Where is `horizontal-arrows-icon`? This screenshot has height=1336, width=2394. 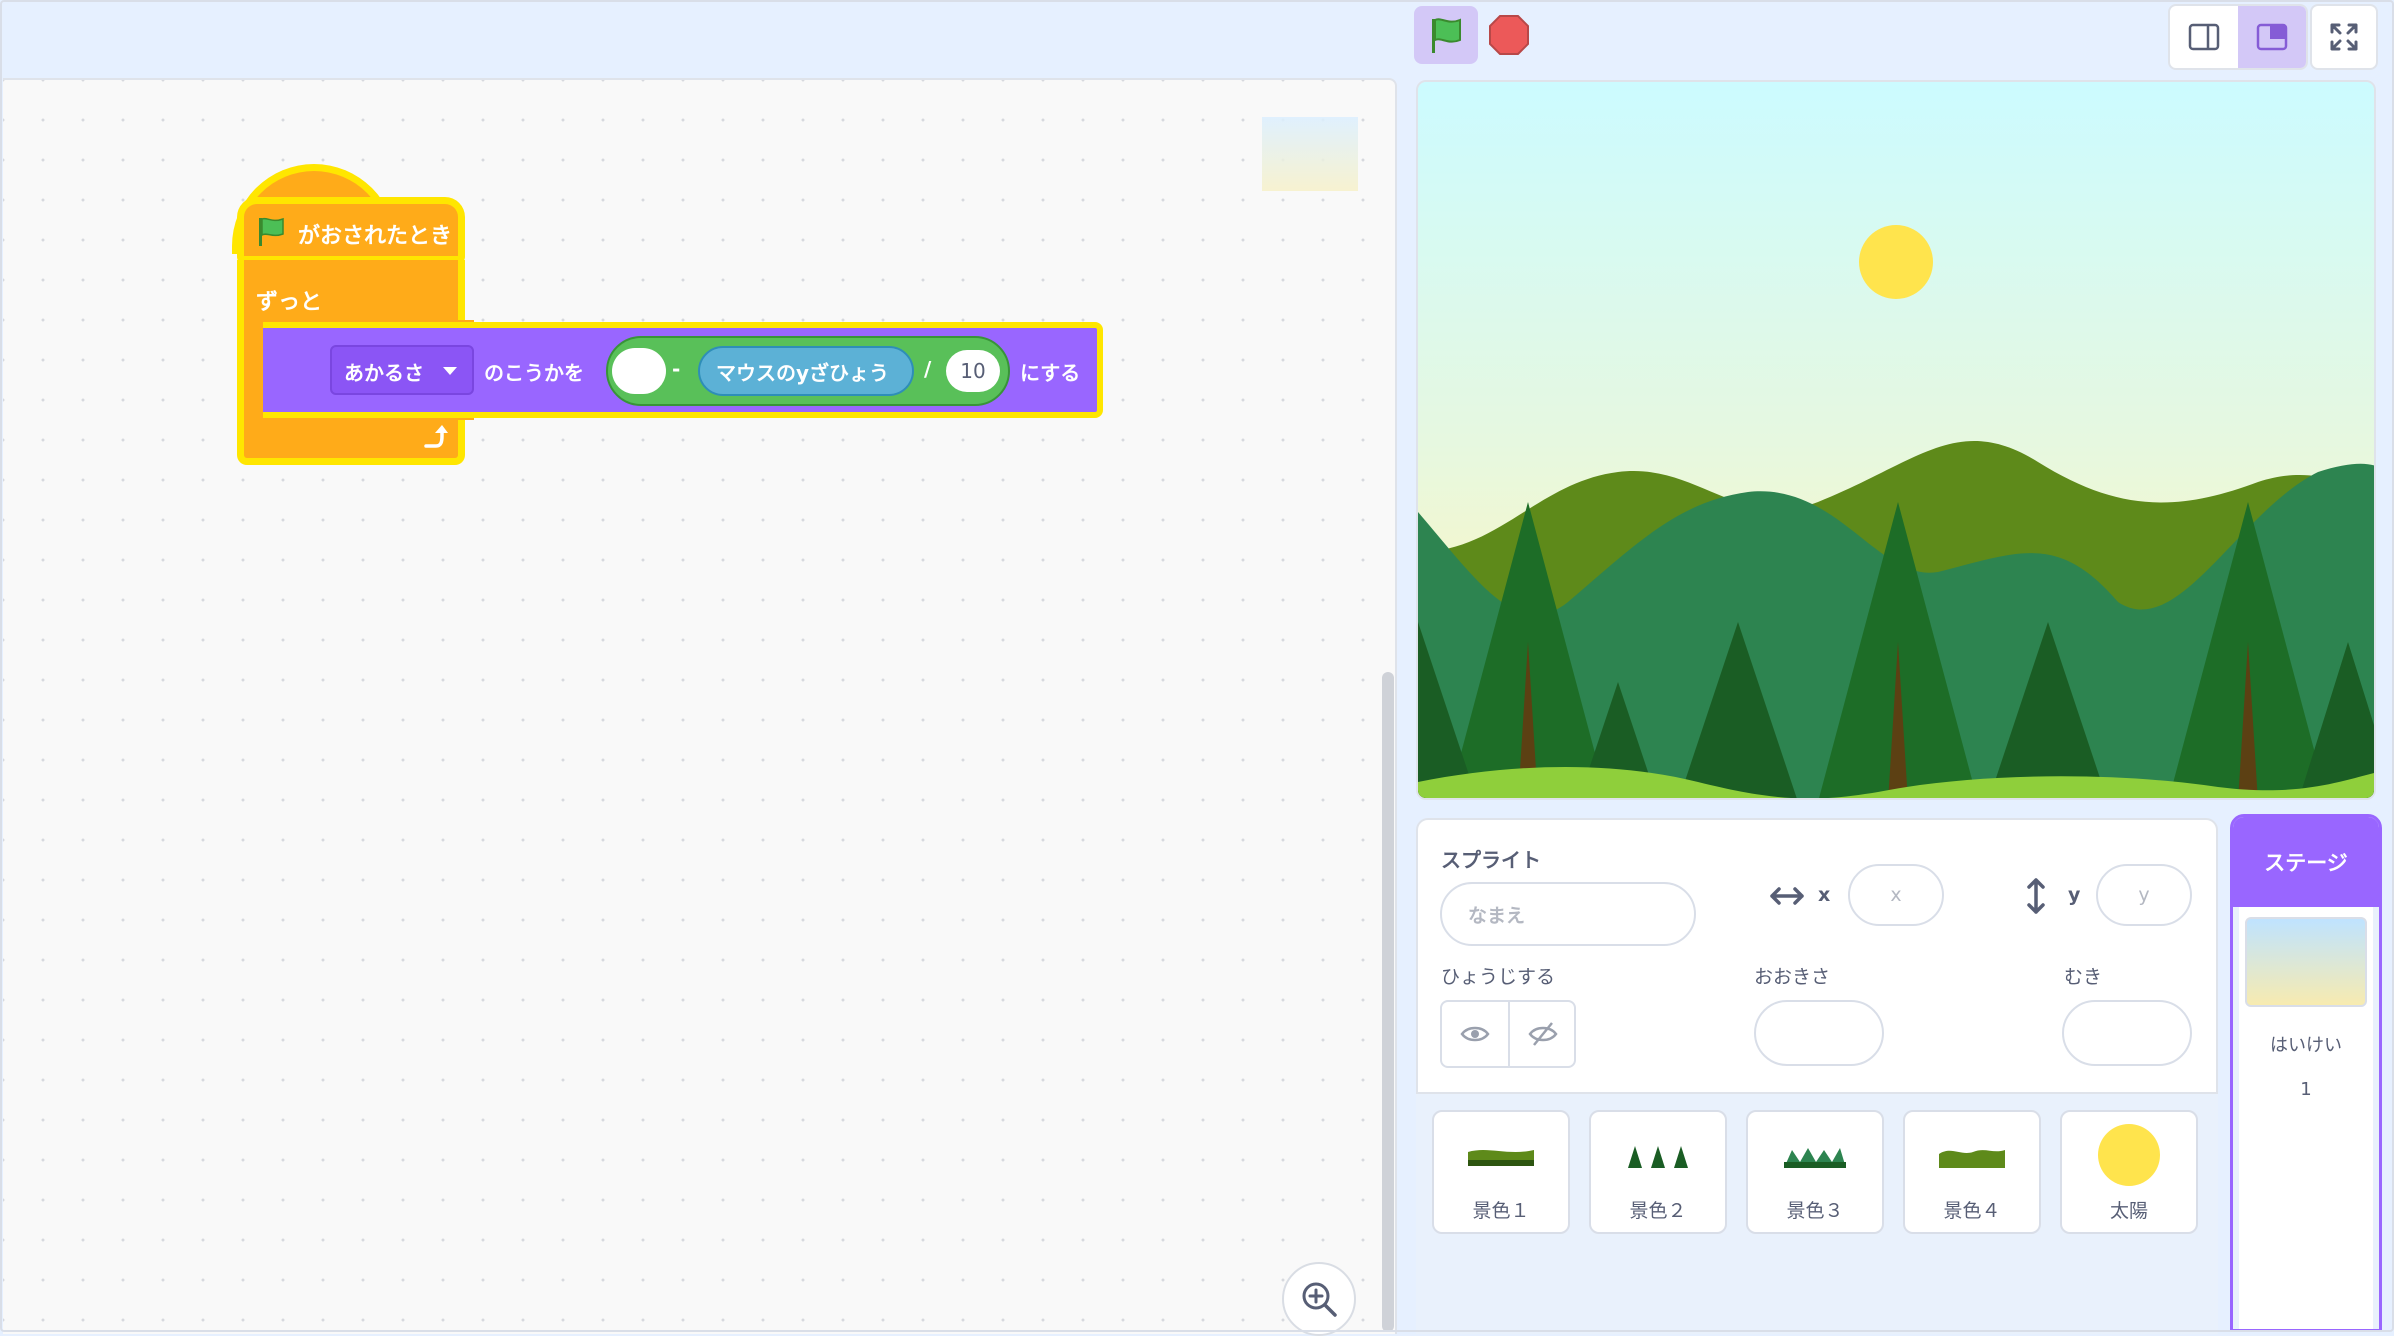 horizontal-arrows-icon is located at coordinates (1787, 896).